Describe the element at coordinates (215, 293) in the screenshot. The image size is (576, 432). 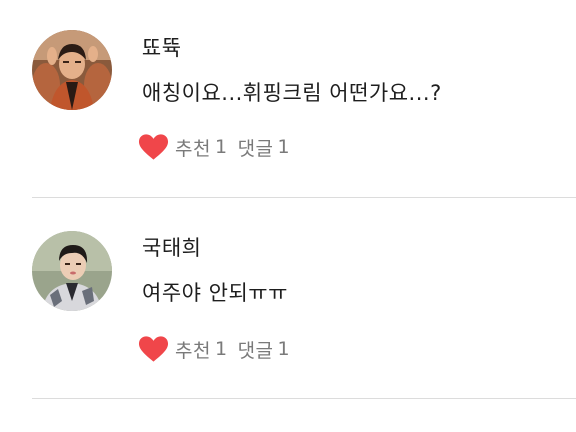
I see `comment-text: 여주야 안되ㅠㅠ` at that location.